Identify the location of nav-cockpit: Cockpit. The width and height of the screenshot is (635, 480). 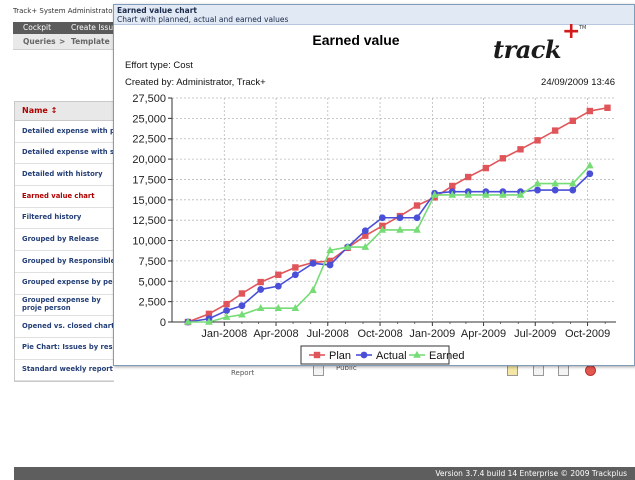
(37, 27).